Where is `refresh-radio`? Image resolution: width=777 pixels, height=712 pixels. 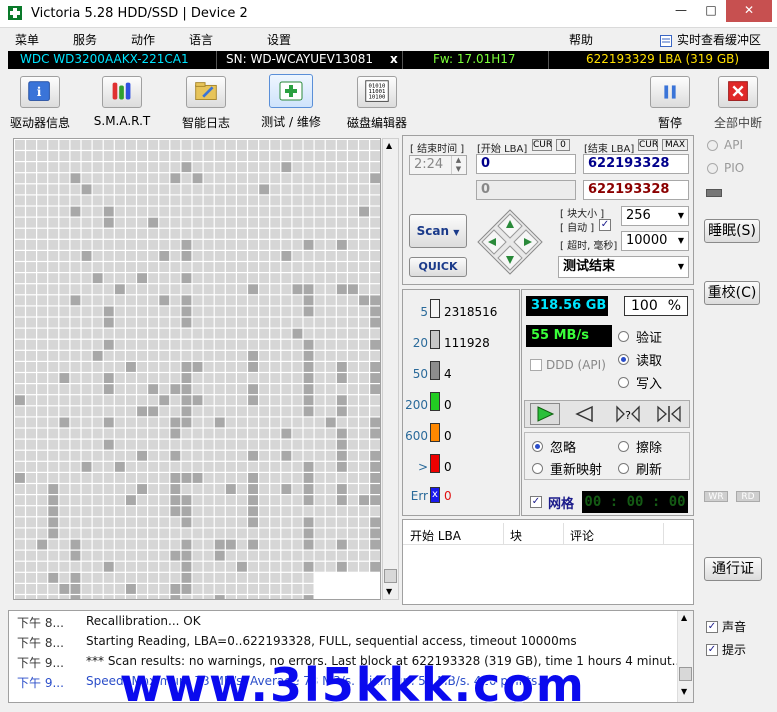 refresh-radio is located at coordinates (623, 468).